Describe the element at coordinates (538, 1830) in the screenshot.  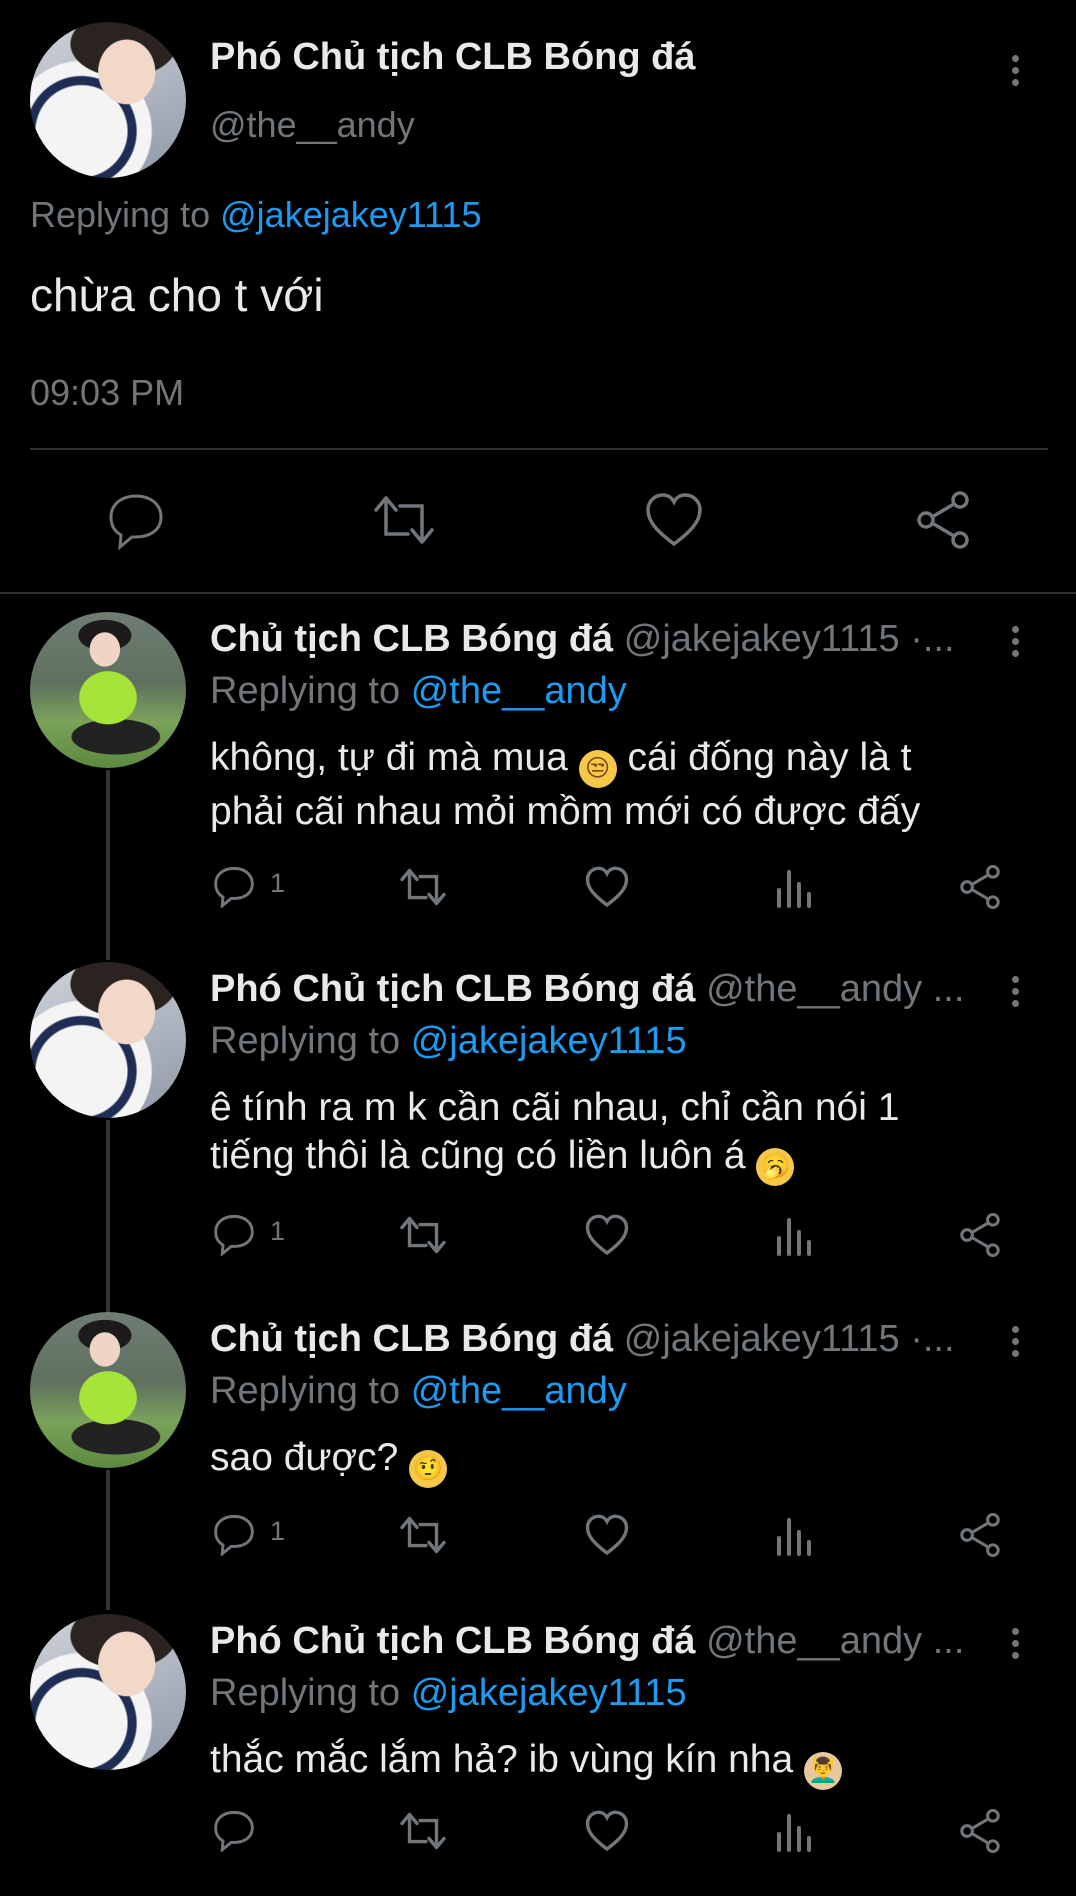
I see `reply-action-bar` at that location.